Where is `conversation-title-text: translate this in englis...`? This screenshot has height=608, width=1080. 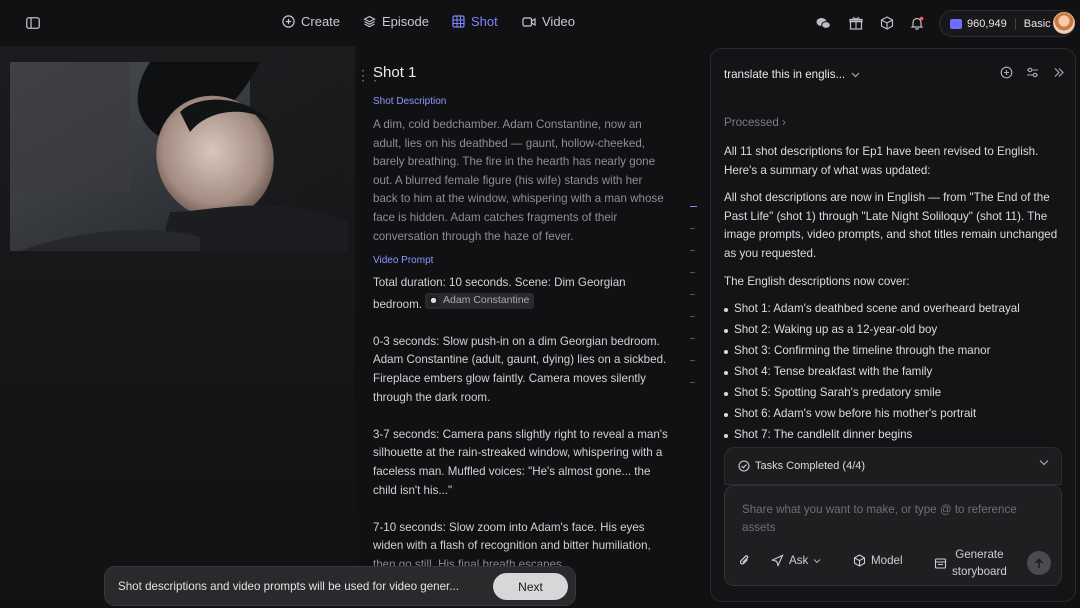
conversation-title-text: translate this in englis... is located at coordinates (785, 74).